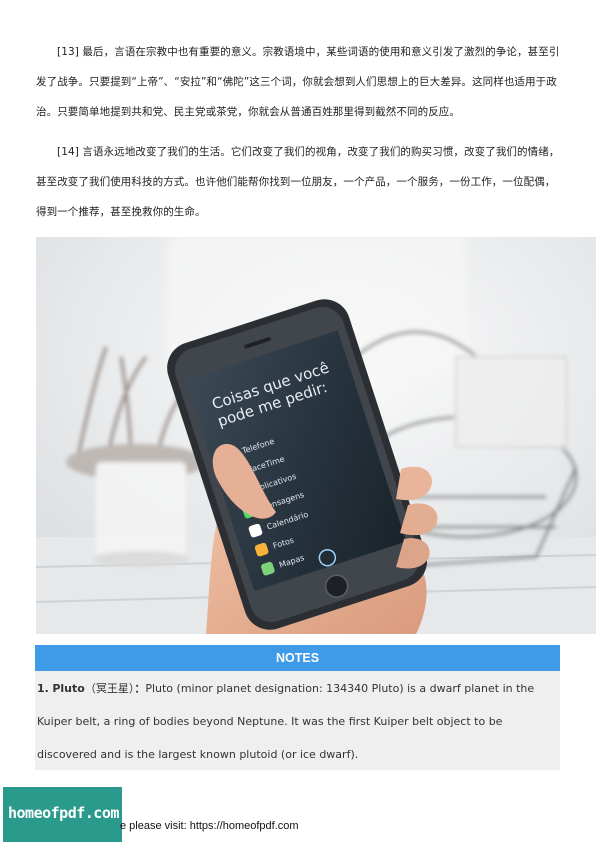 Image resolution: width=596 pixels, height=842 pixels. Describe the element at coordinates (68, 52) in the screenshot. I see `paragraph-number: [13]` at that location.